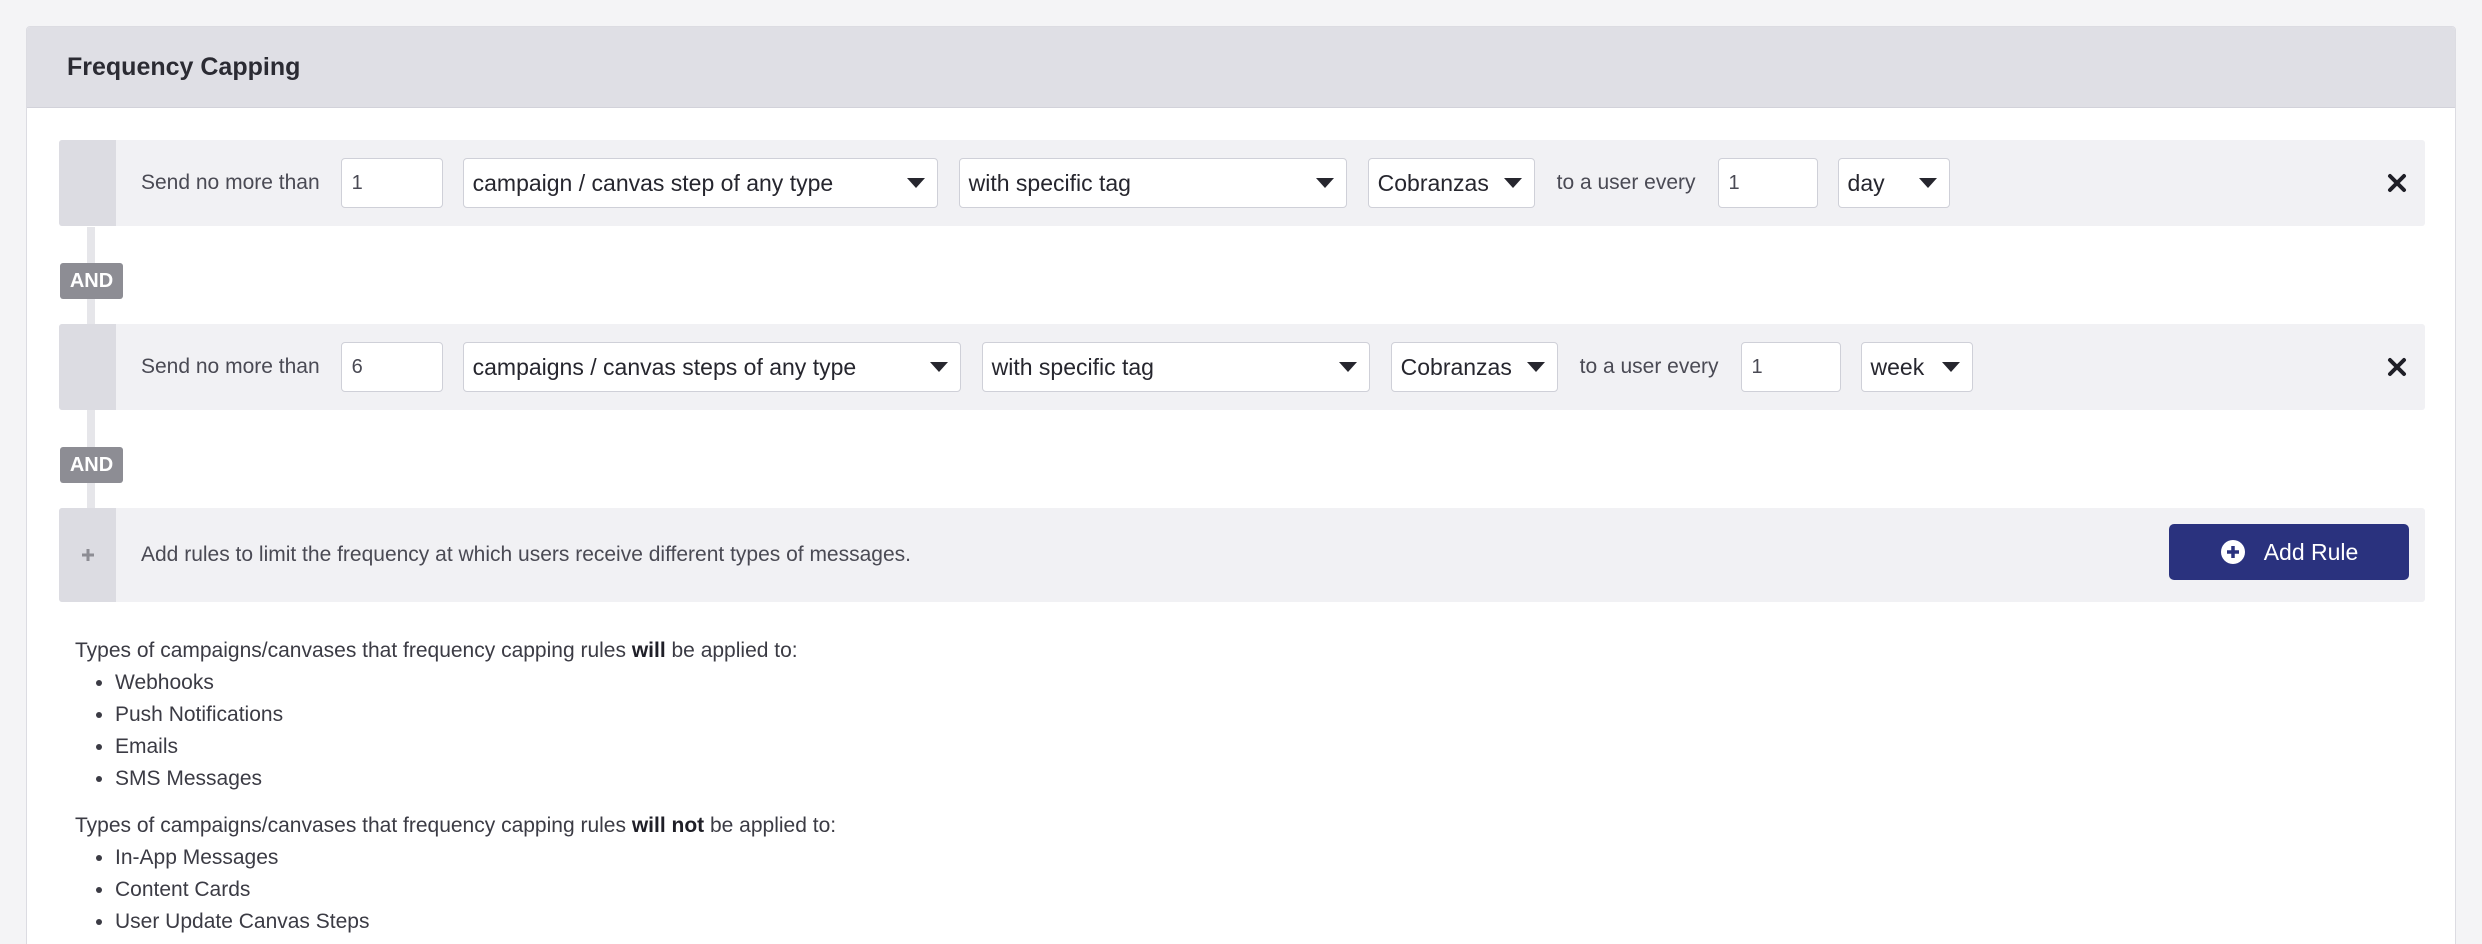 This screenshot has height=944, width=2482. Describe the element at coordinates (770, 825) in the screenshot. I see `not-applied-intro-text-end: be applied to:` at that location.